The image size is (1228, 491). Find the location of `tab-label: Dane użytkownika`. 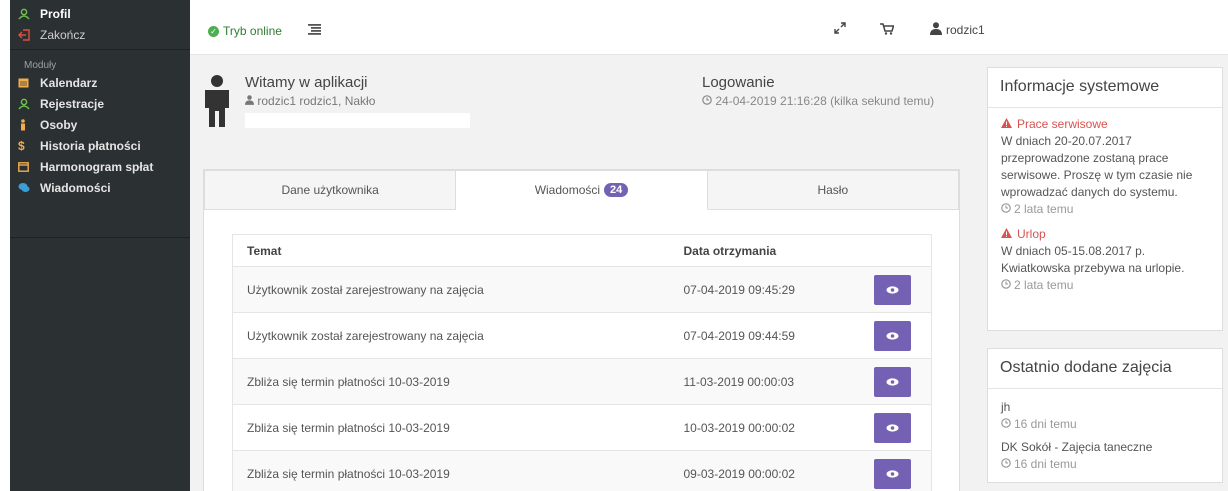

tab-label: Dane użytkownika is located at coordinates (330, 190).